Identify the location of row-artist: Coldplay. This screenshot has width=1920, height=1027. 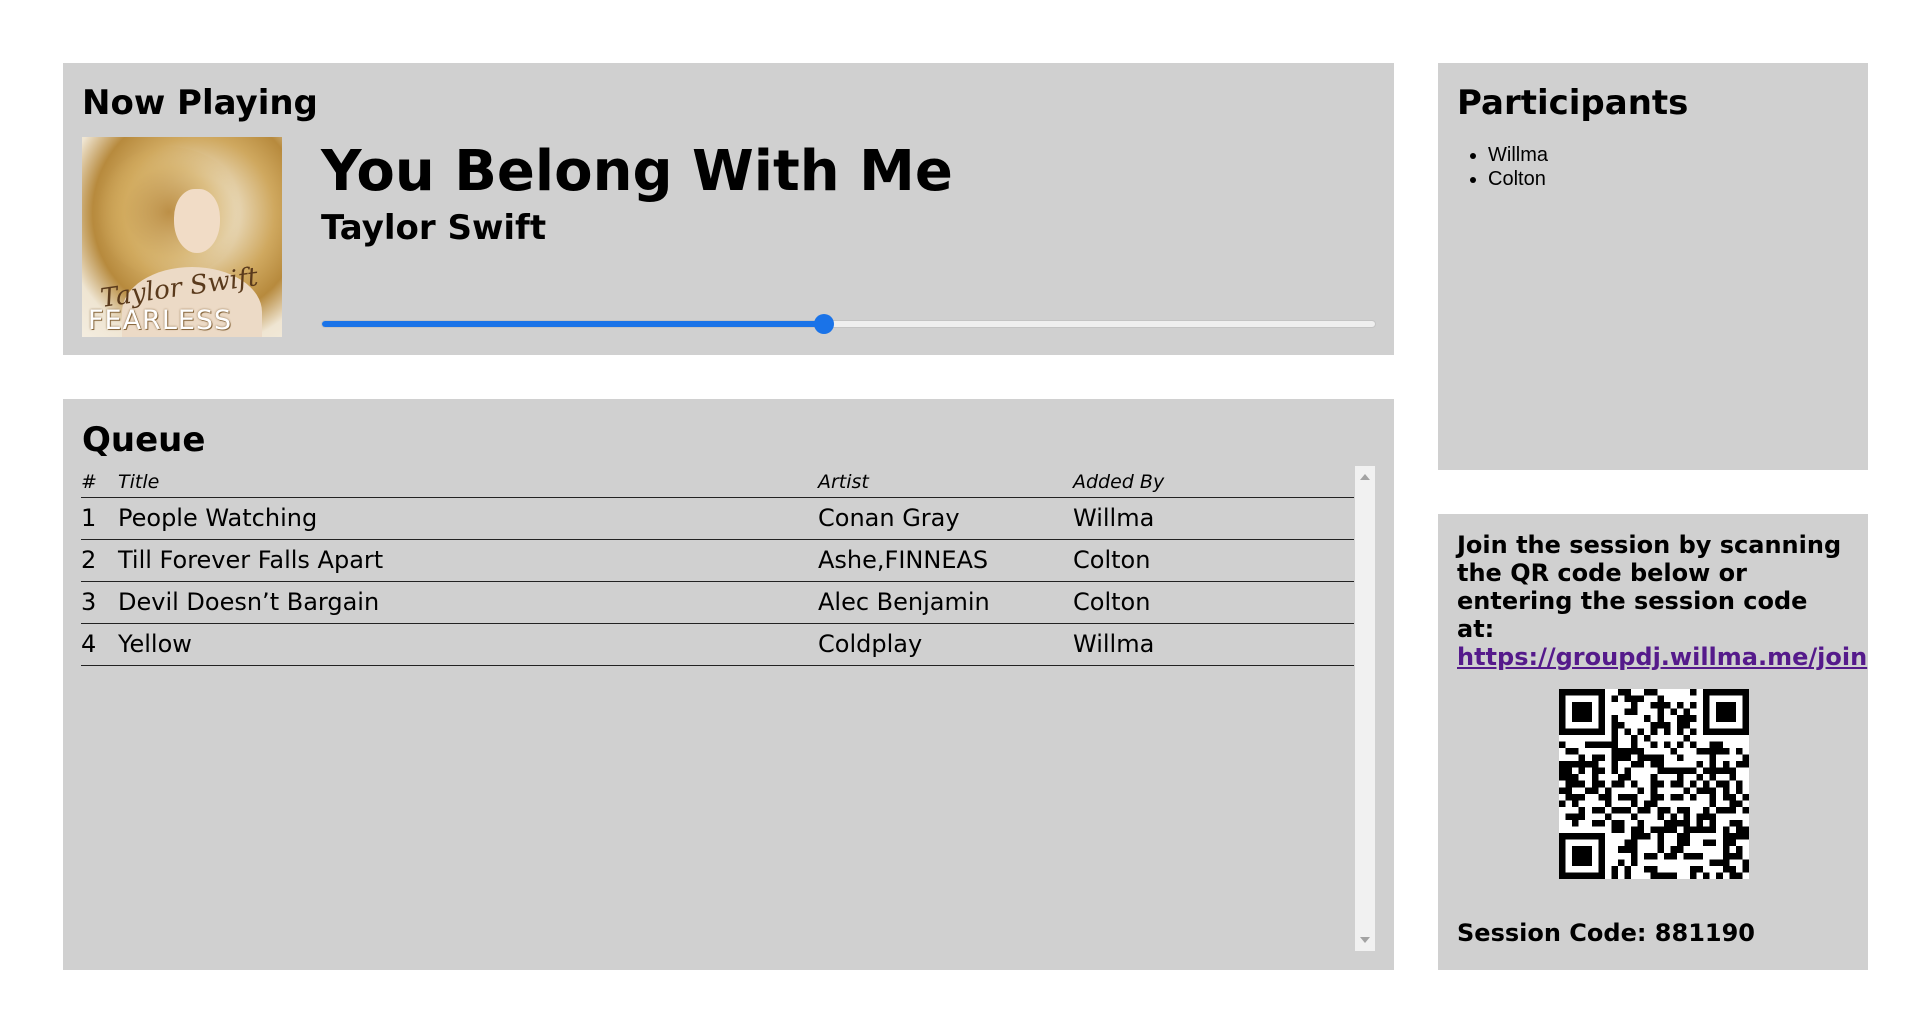
(945, 644).